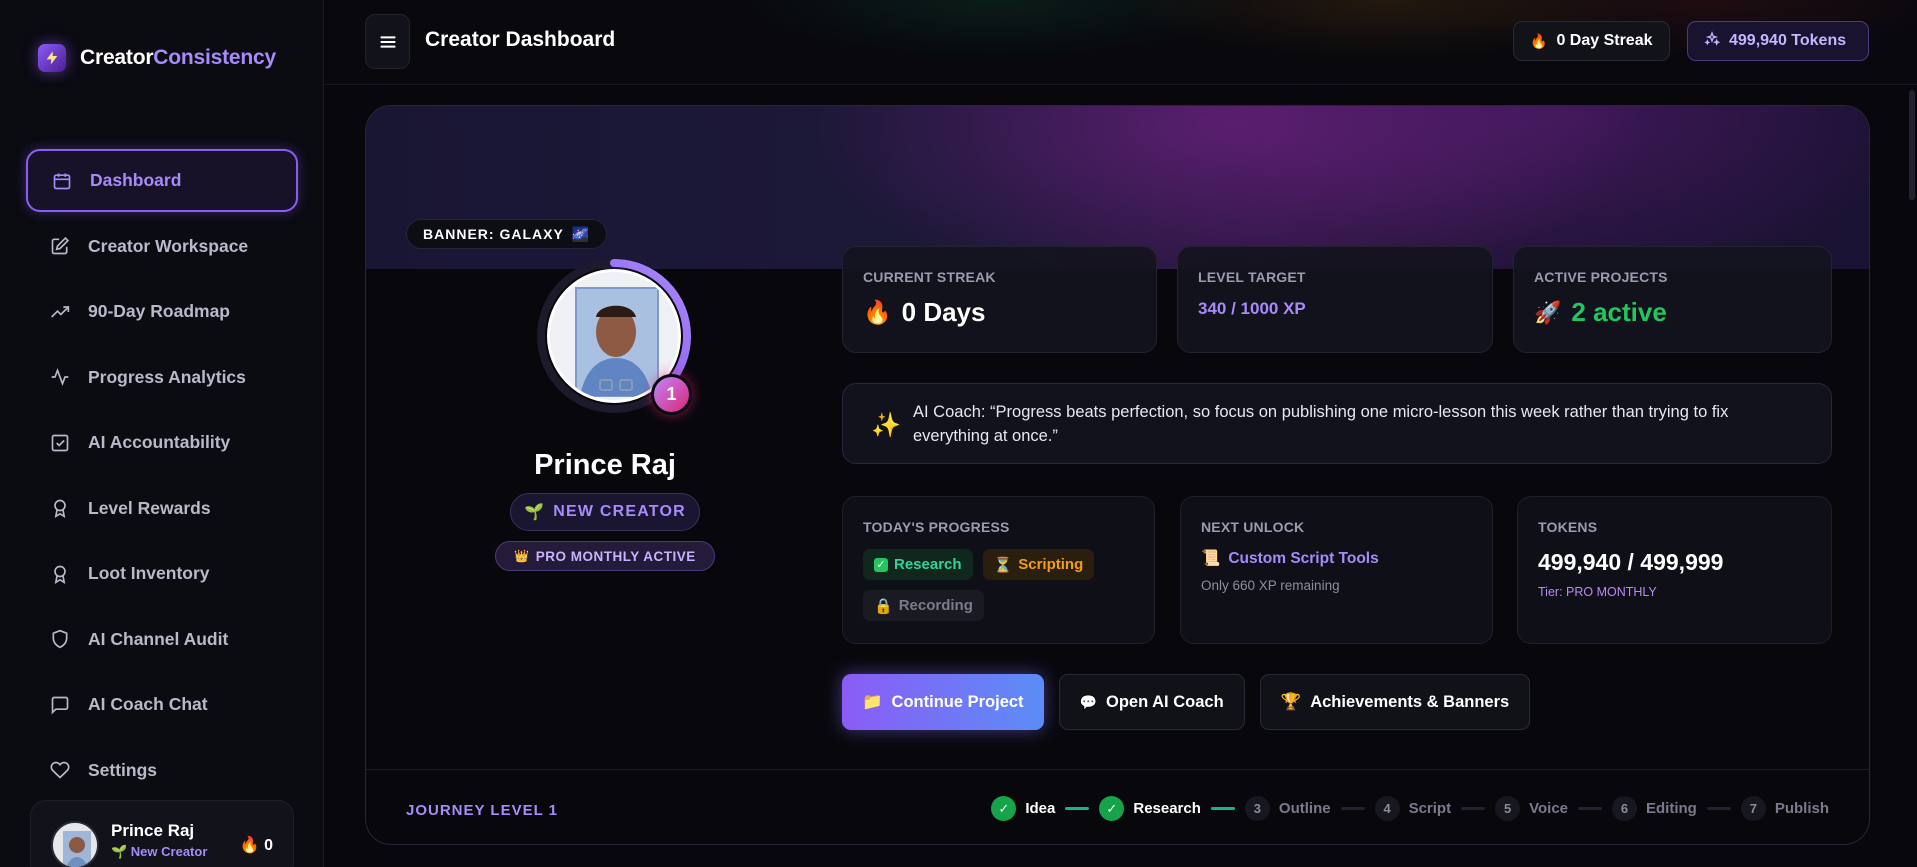  Describe the element at coordinates (52, 58) in the screenshot. I see `lightning-icon` at that location.